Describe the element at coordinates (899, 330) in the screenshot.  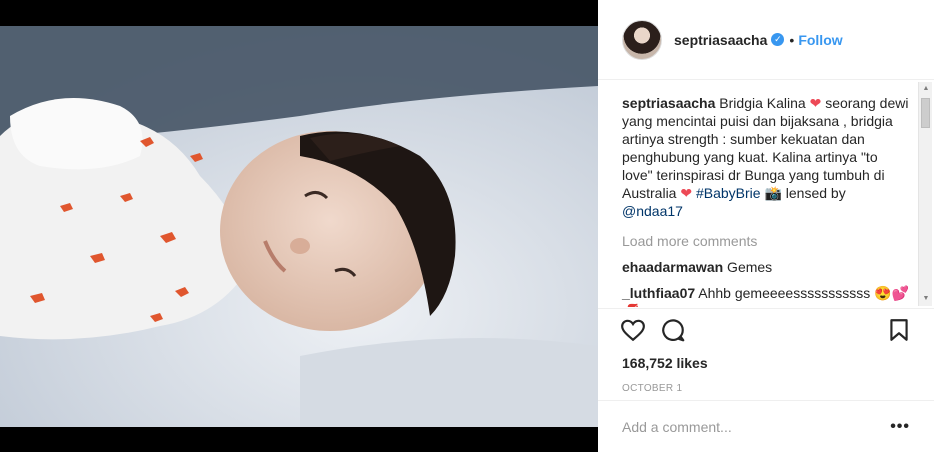
I see `save-bookmark-icon` at that location.